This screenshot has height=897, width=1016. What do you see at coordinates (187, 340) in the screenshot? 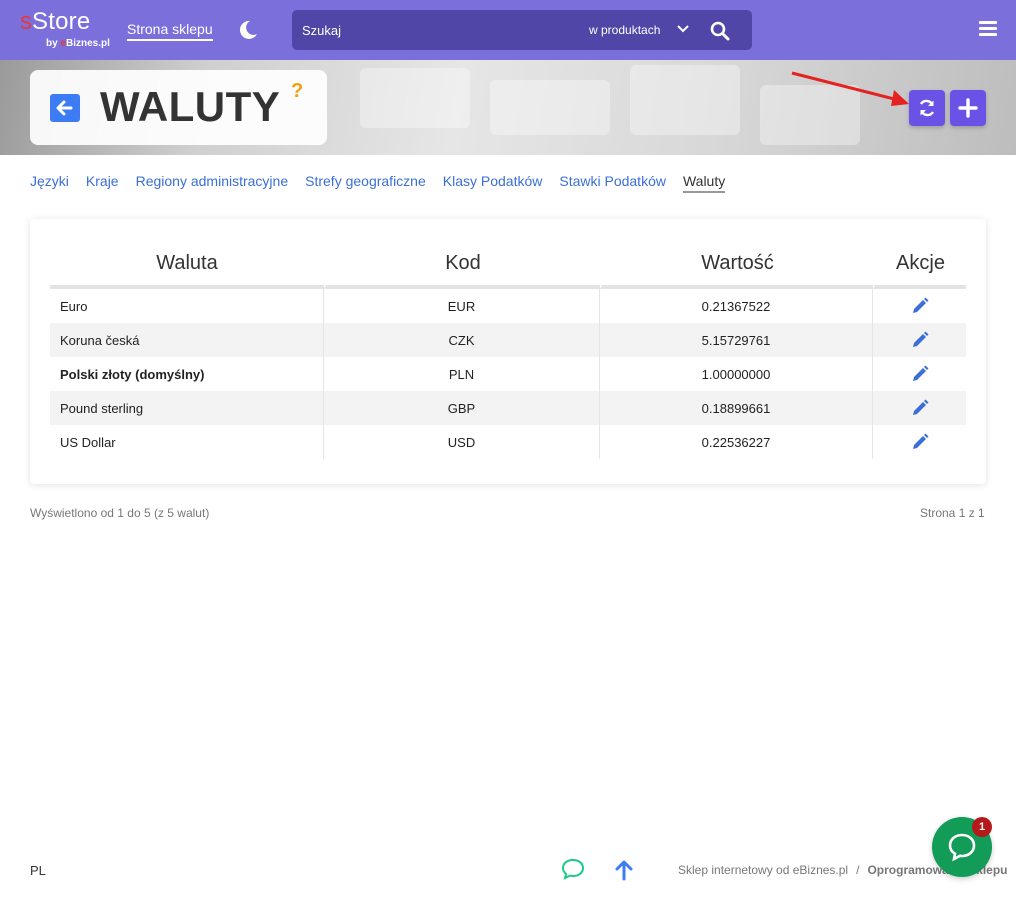
I see `currency-name: Koruna česká` at bounding box center [187, 340].